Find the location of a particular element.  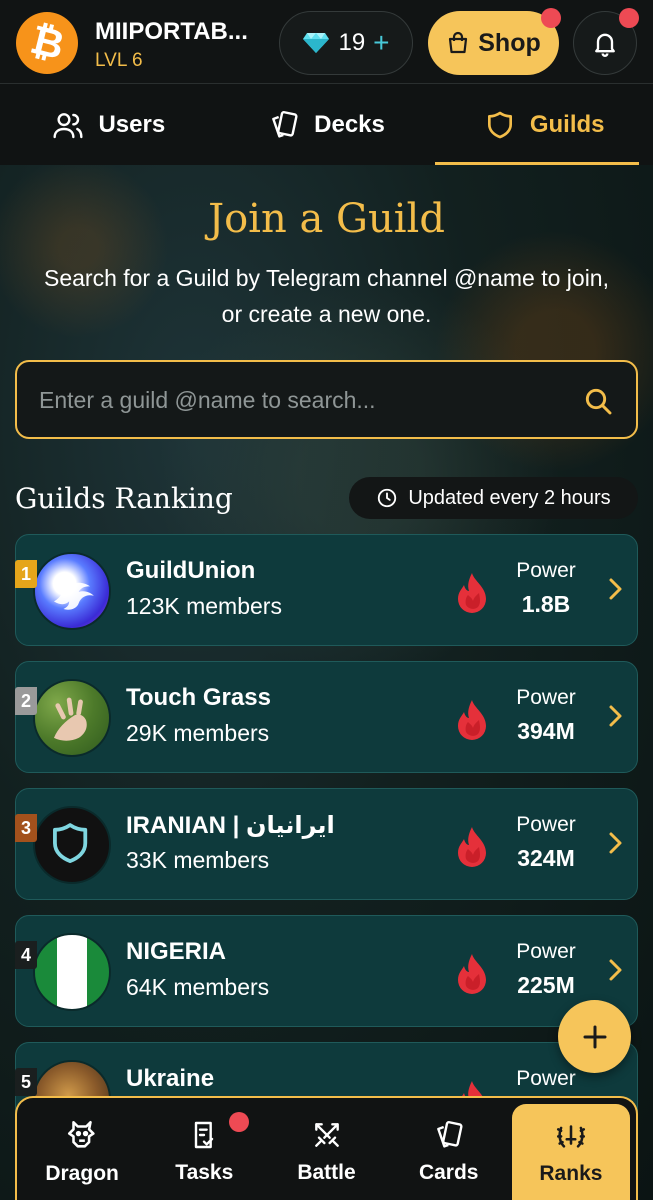

guild-power: 1.8B is located at coordinates (546, 604).